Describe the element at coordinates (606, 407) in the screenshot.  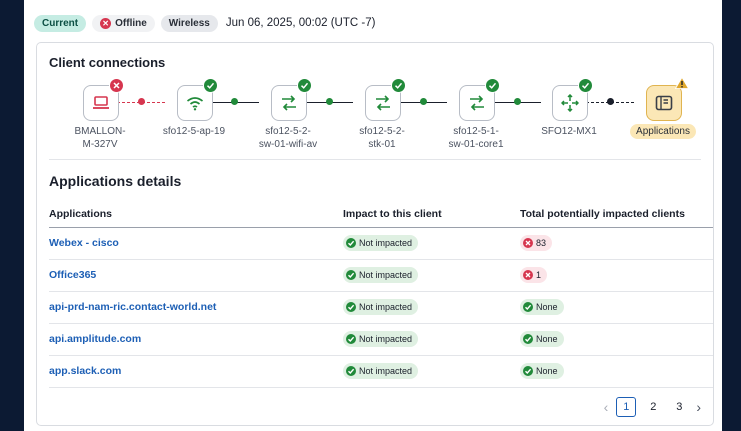
I see `chevron-left-icon: ‹` at that location.